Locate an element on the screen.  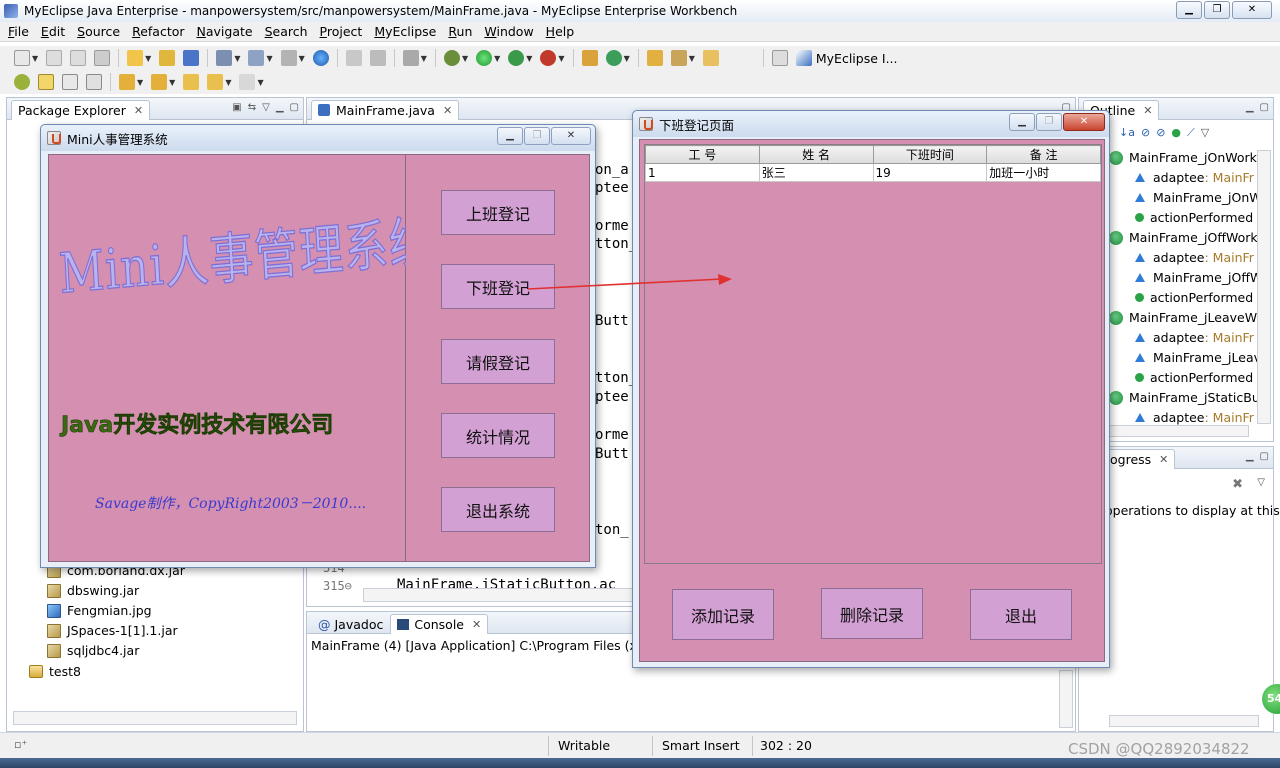
table-row: 1 张三 19 加班一小时 is located at coordinates (873, 172).